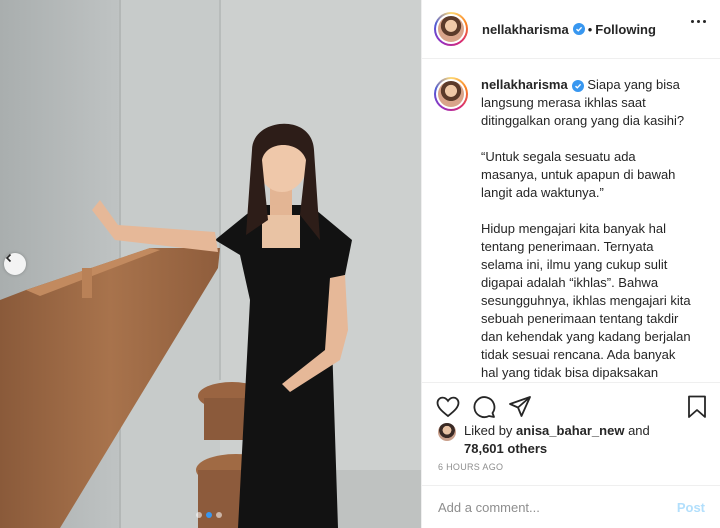 The height and width of the screenshot is (528, 720). I want to click on caption-avatar, so click(451, 94).